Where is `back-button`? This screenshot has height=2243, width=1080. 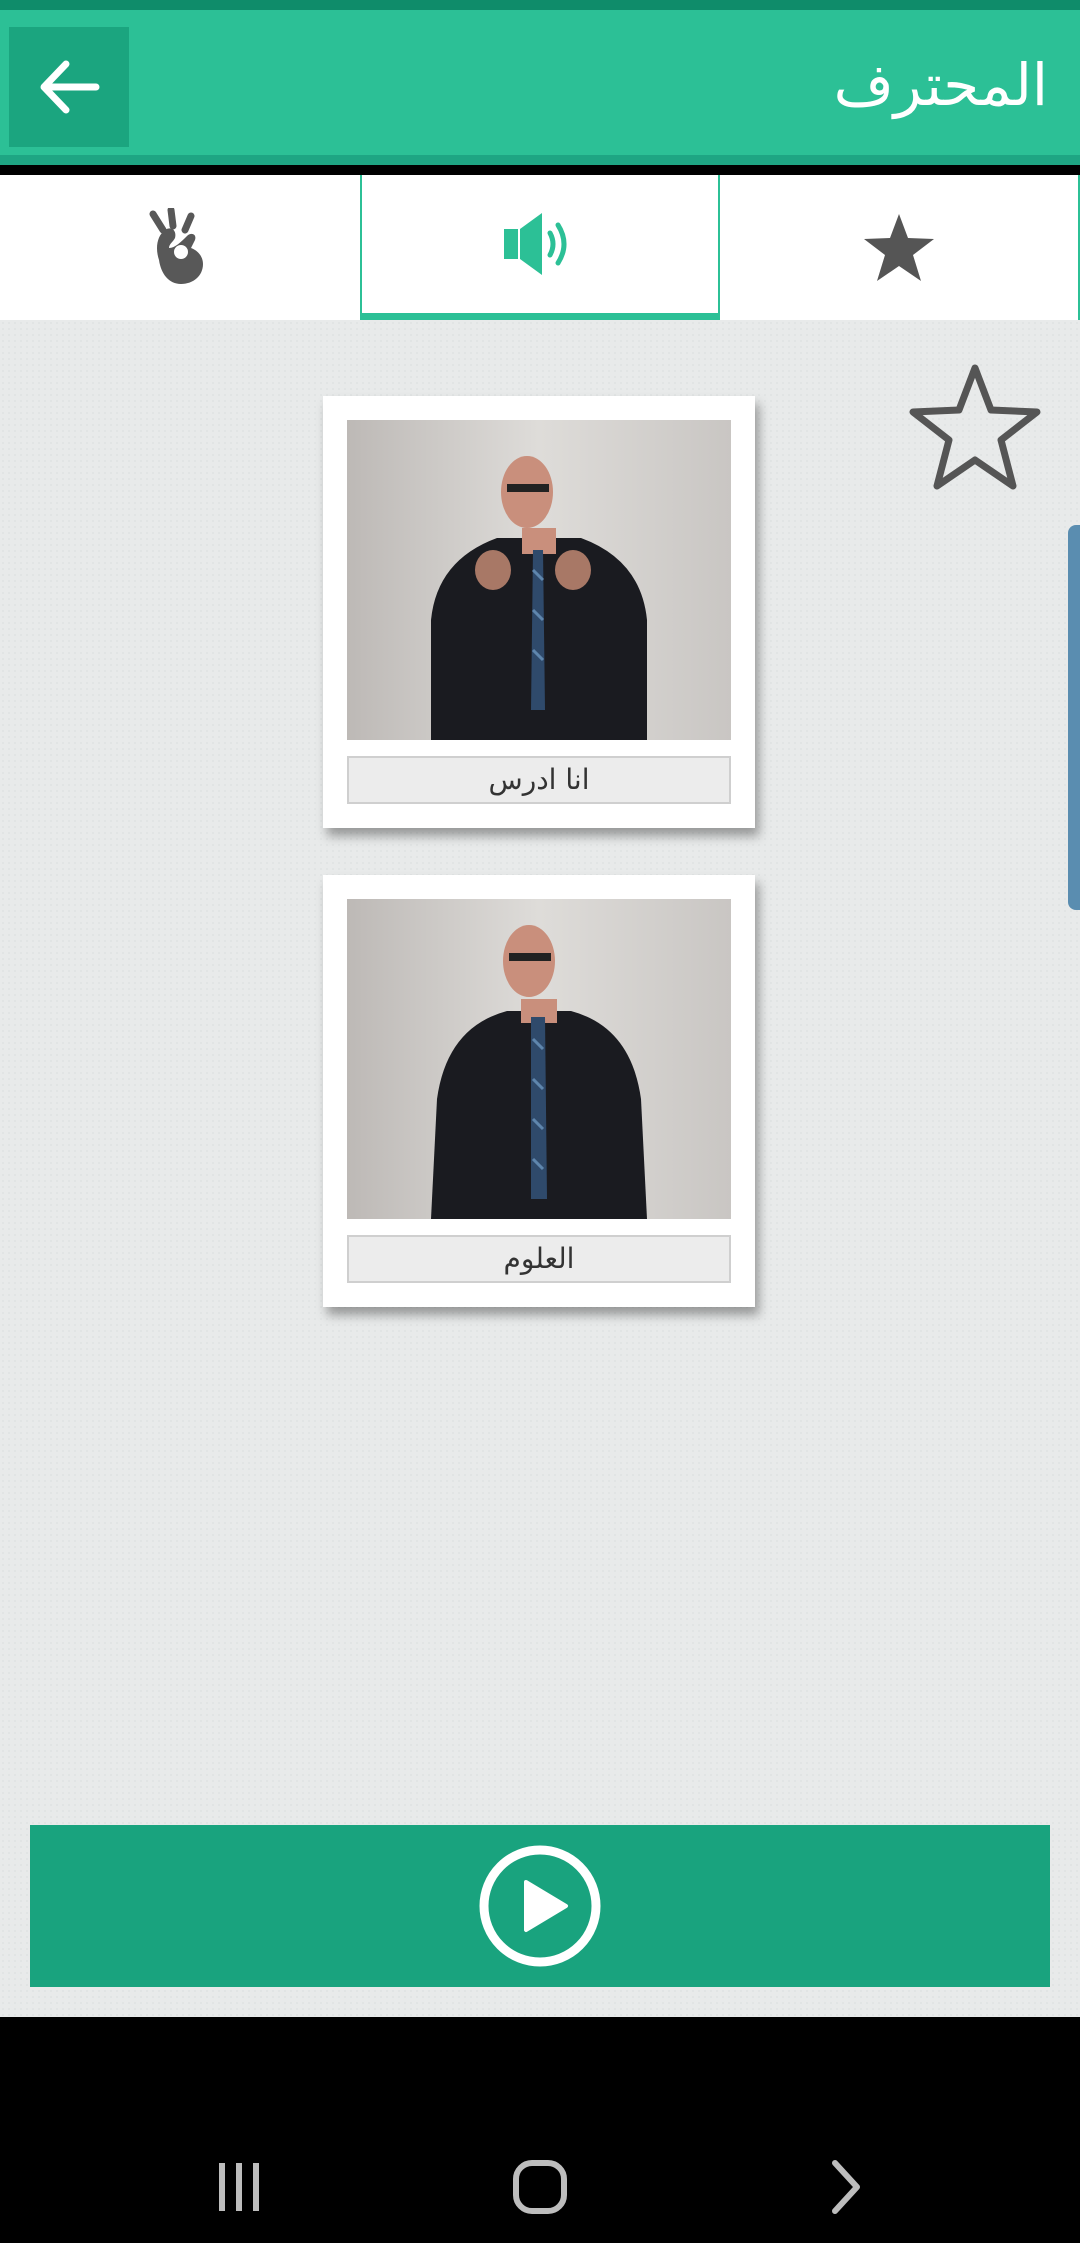
back-button is located at coordinates (69, 87).